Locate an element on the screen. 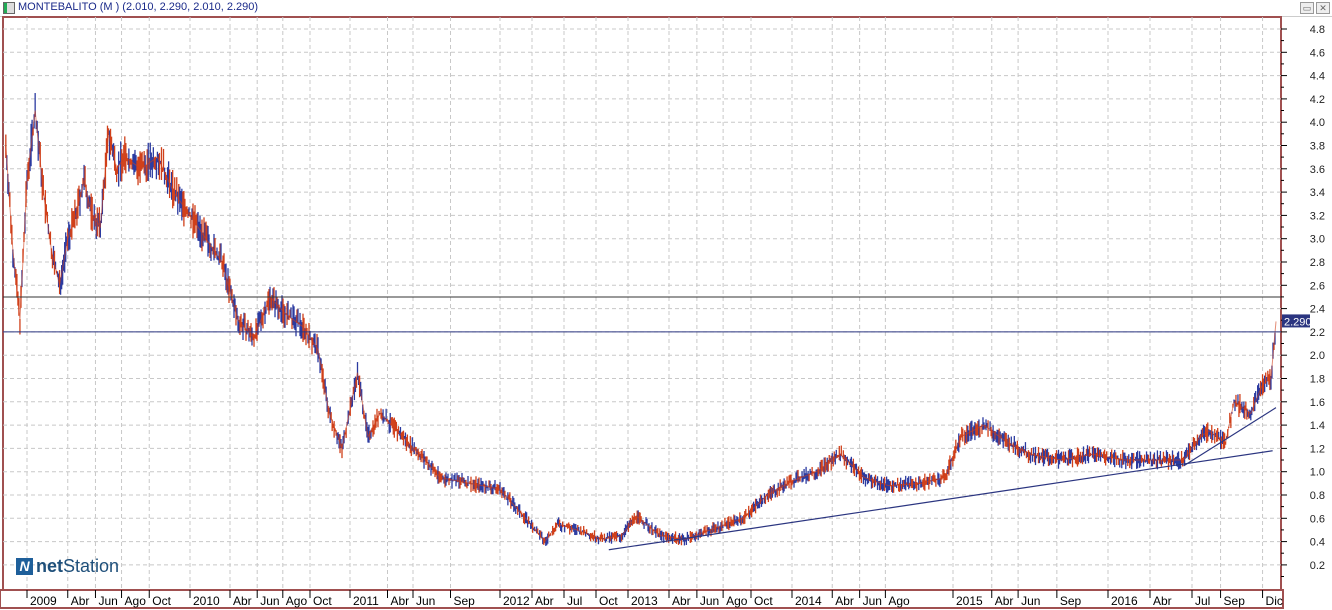 This screenshot has height=610, width=1332. y-tick-label: 1.4 is located at coordinates (1317, 426).